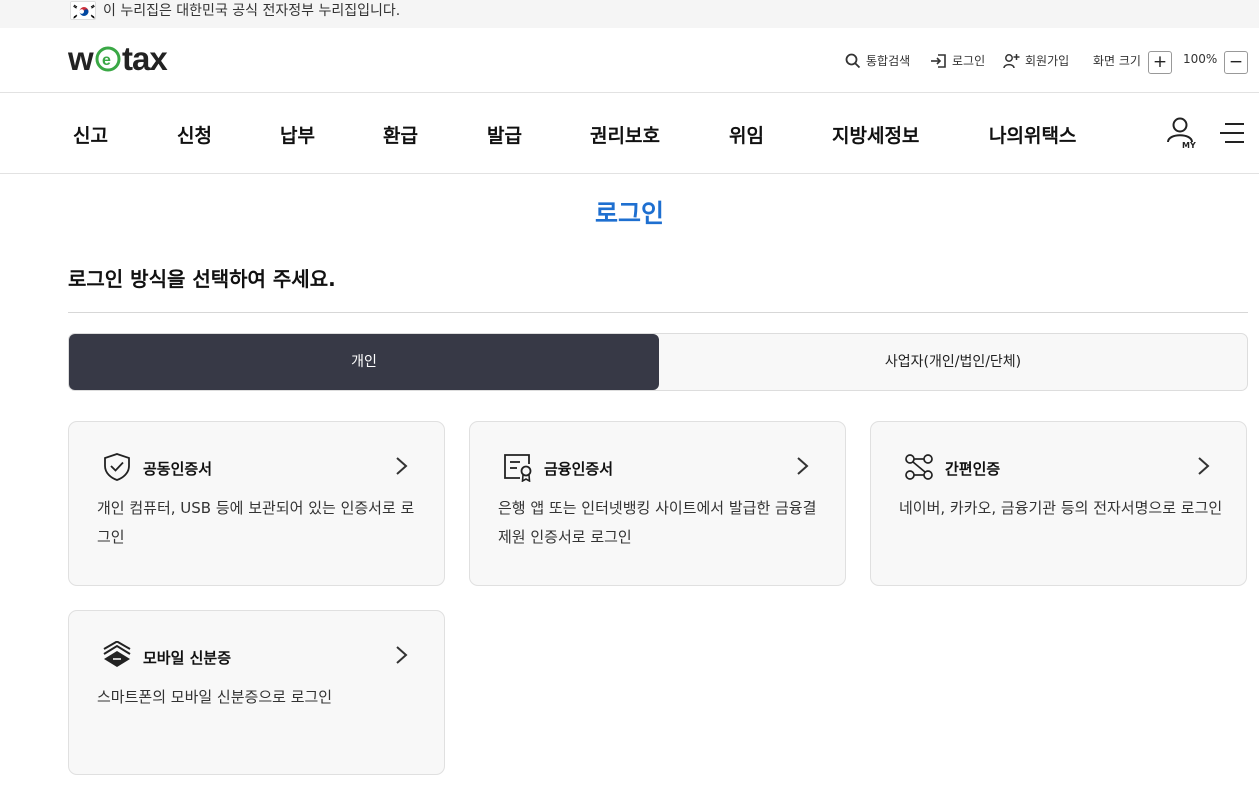 Image resolution: width=1259 pixels, height=793 pixels. I want to click on svg-text: tax, so click(145, 59).